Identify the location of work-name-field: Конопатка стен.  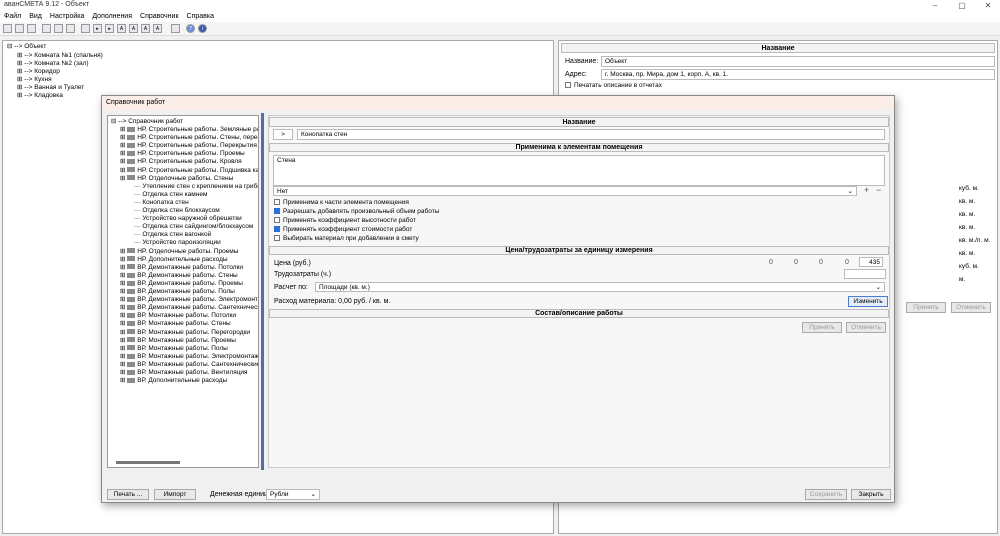
(591, 134).